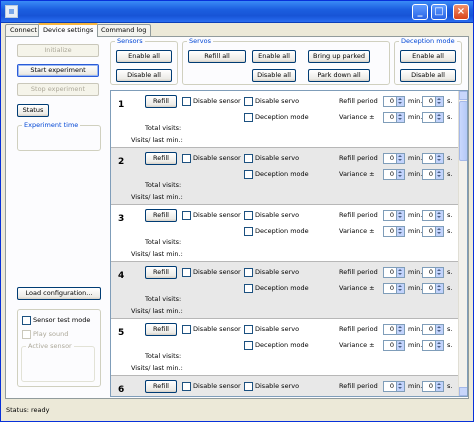  I want to click on list-scrollbar, so click(462, 243).